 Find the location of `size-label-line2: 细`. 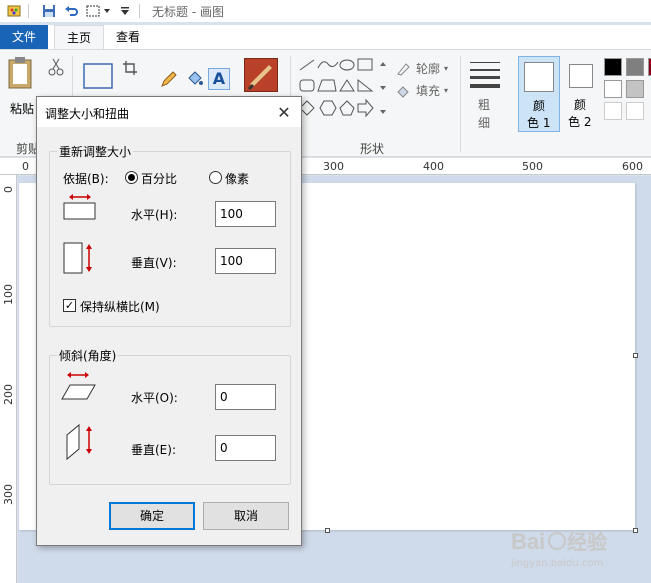

size-label-line2: 细 is located at coordinates (484, 123).